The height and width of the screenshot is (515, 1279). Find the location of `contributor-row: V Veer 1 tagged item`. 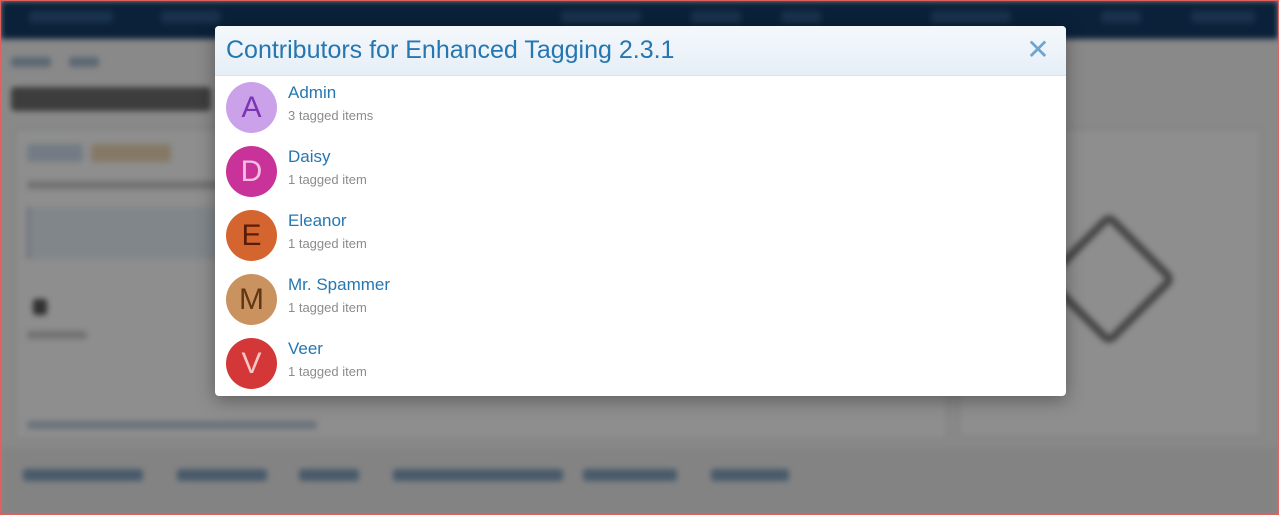

contributor-row: V Veer 1 tagged item is located at coordinates (640, 364).